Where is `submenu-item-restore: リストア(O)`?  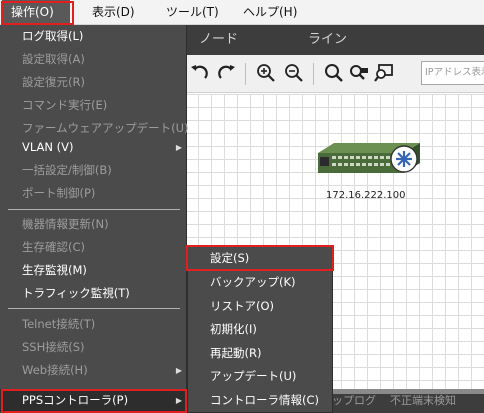
submenu-item-restore: リストア(O) is located at coordinates (260, 307).